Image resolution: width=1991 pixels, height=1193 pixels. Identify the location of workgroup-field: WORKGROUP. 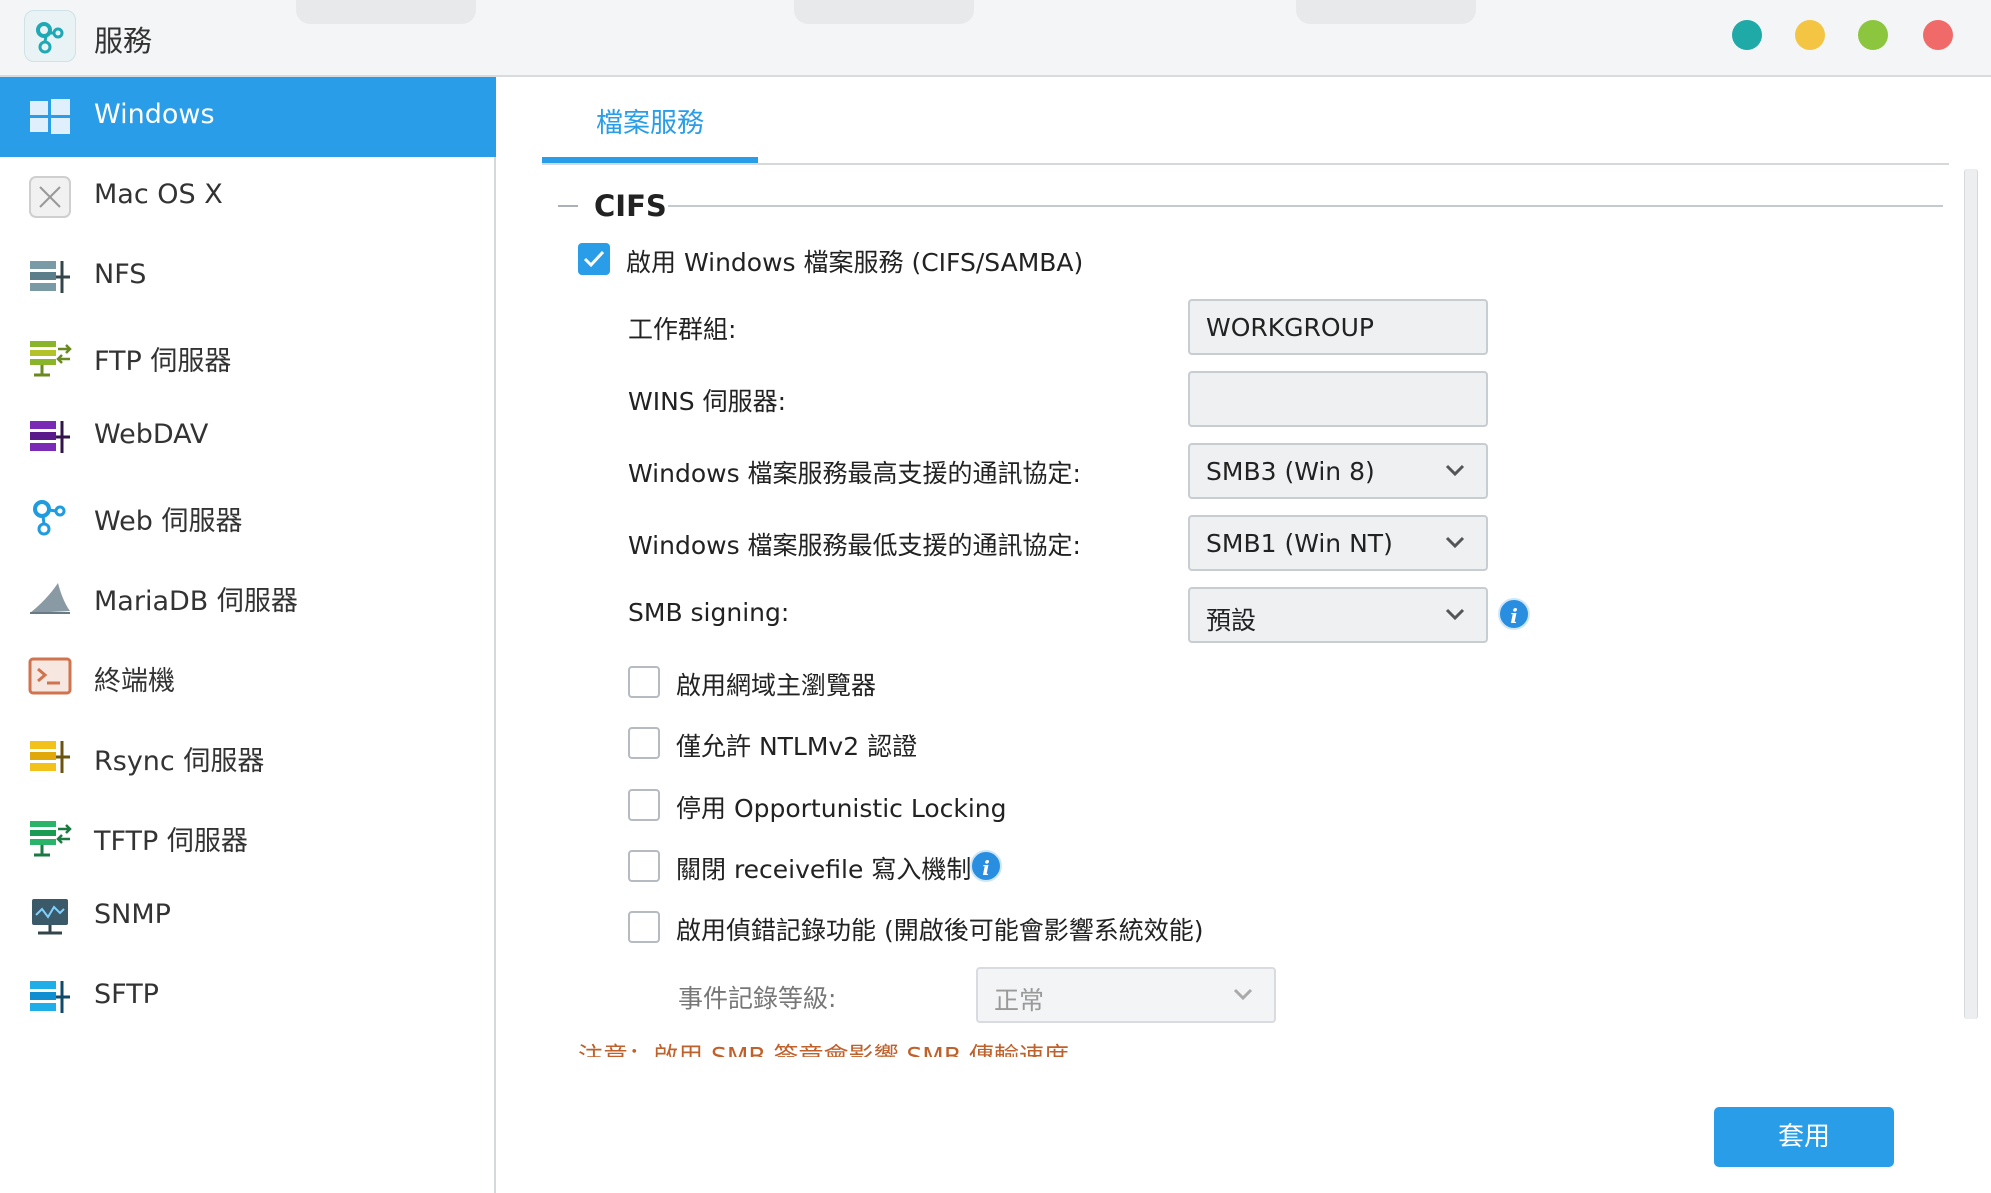
(1338, 327).